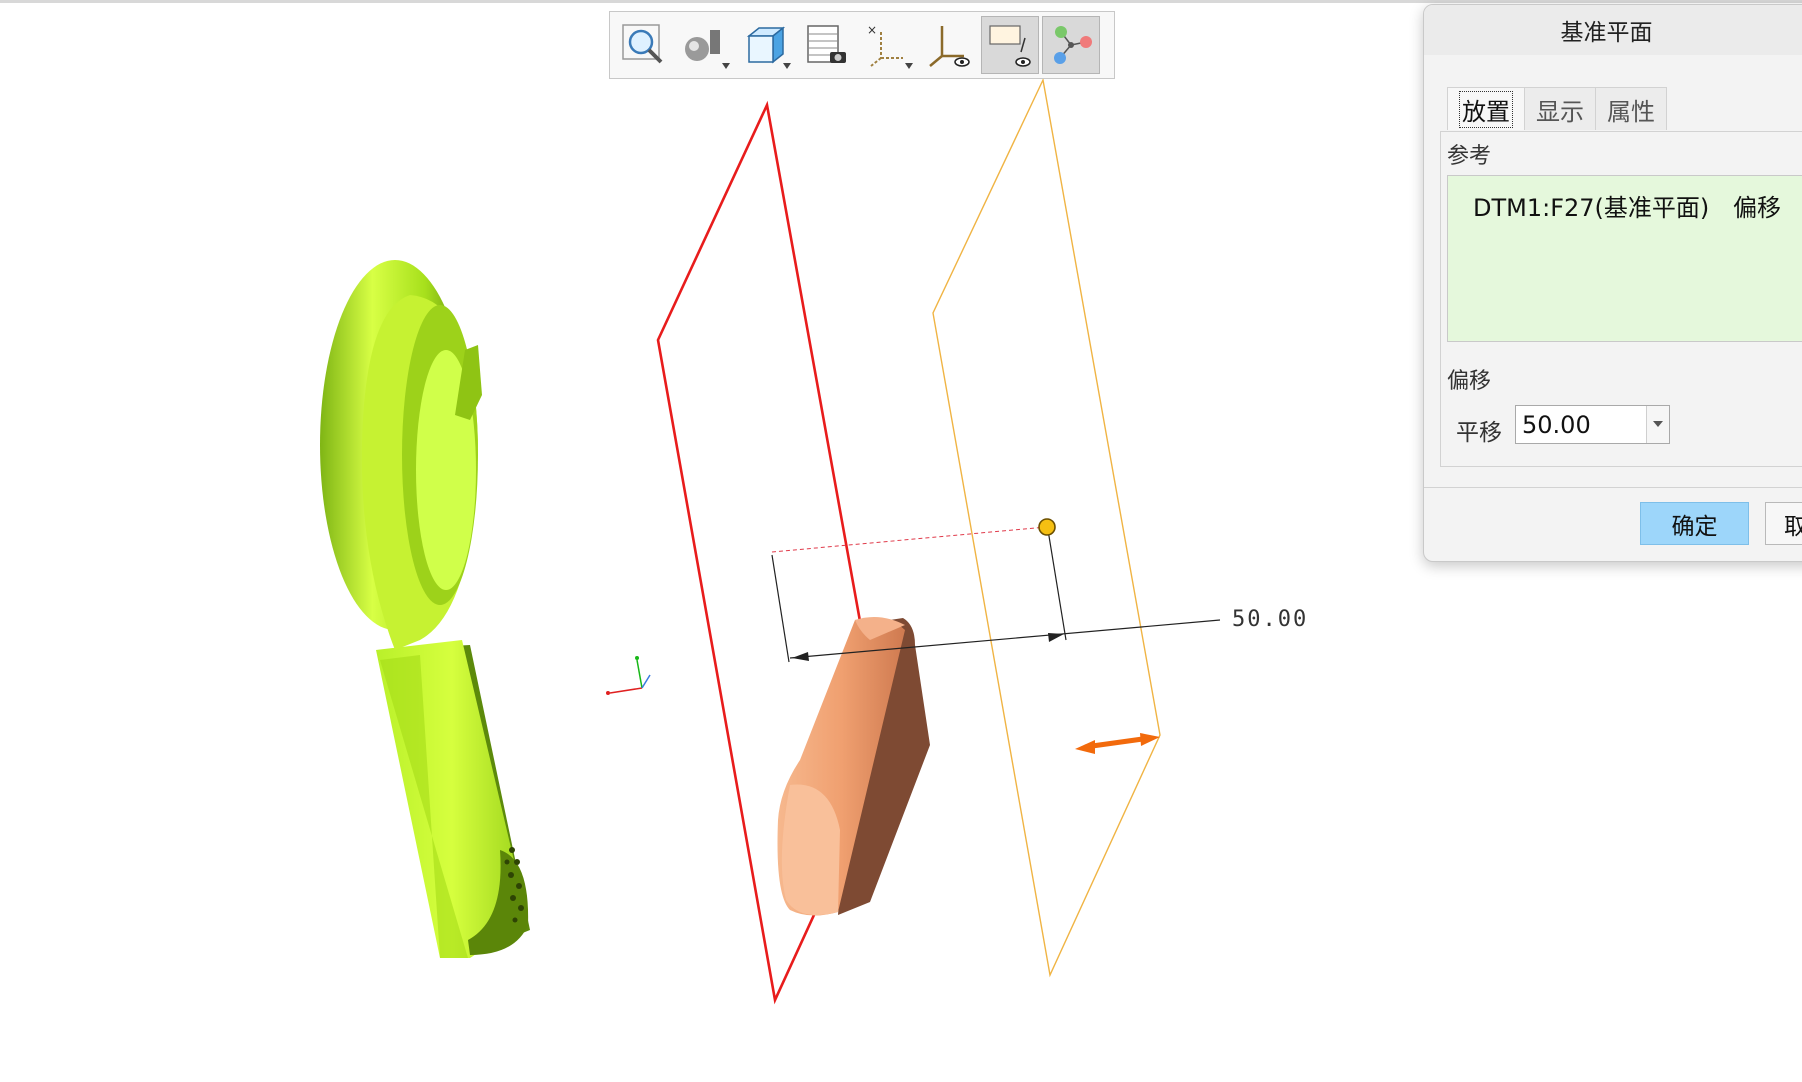 This screenshot has height=1082, width=1802. I want to click on cancel-button: 取消, so click(1783, 523).